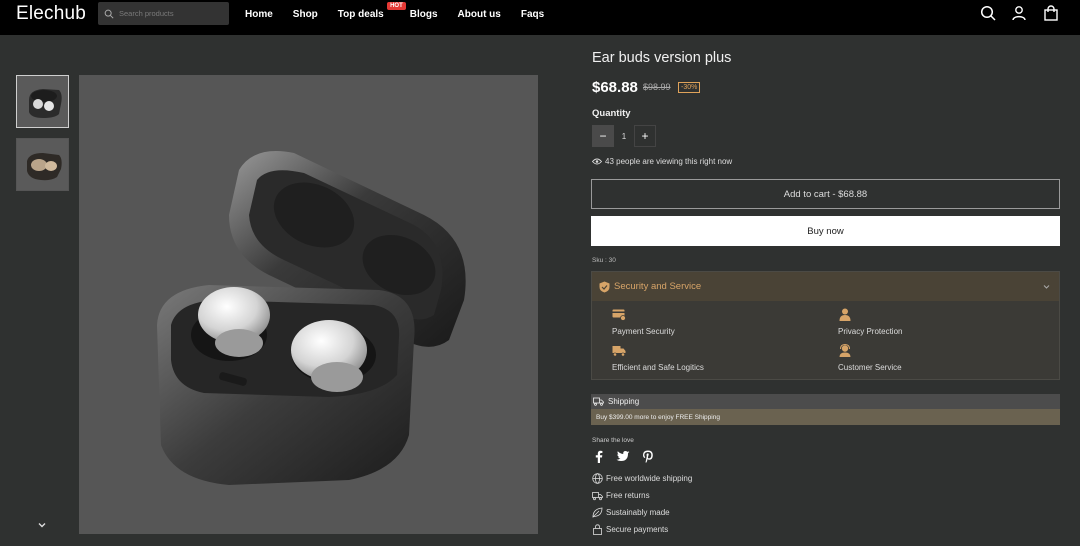 Image resolution: width=1080 pixels, height=546 pixels. What do you see at coordinates (597, 478) in the screenshot?
I see `globe-icon` at bounding box center [597, 478].